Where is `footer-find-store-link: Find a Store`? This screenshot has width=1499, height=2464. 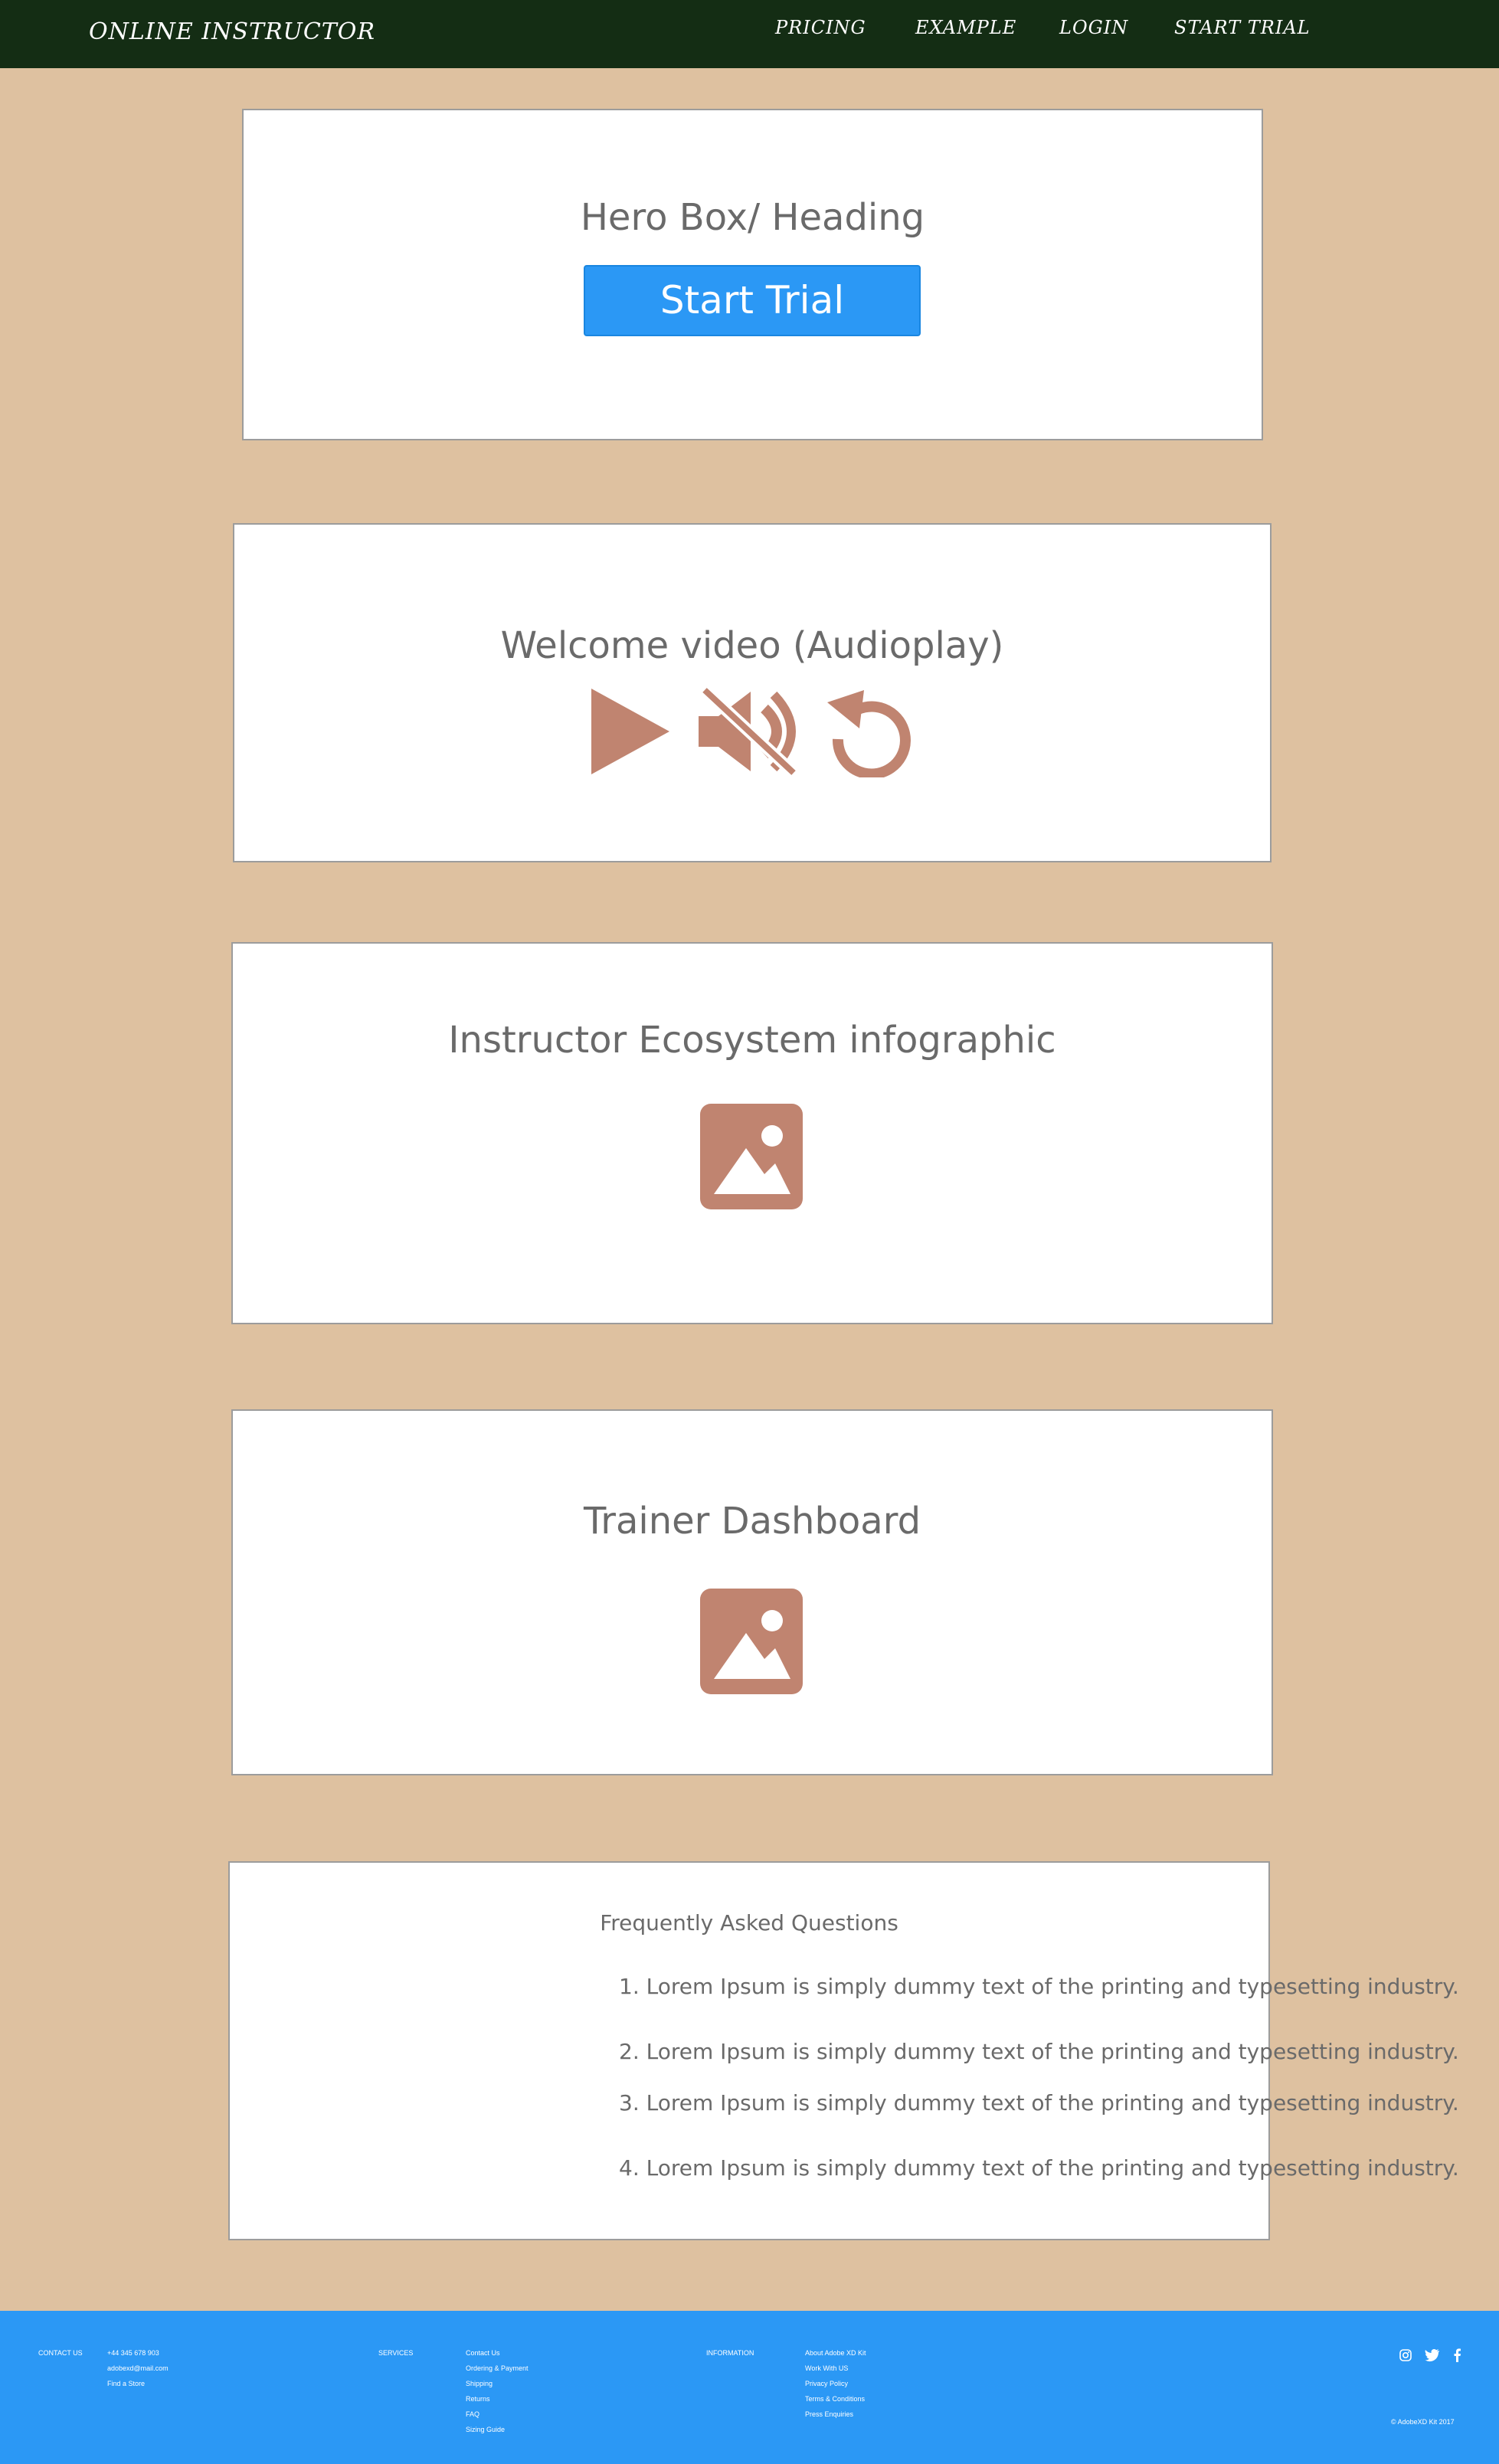
footer-find-store-link: Find a Store is located at coordinates (126, 2383).